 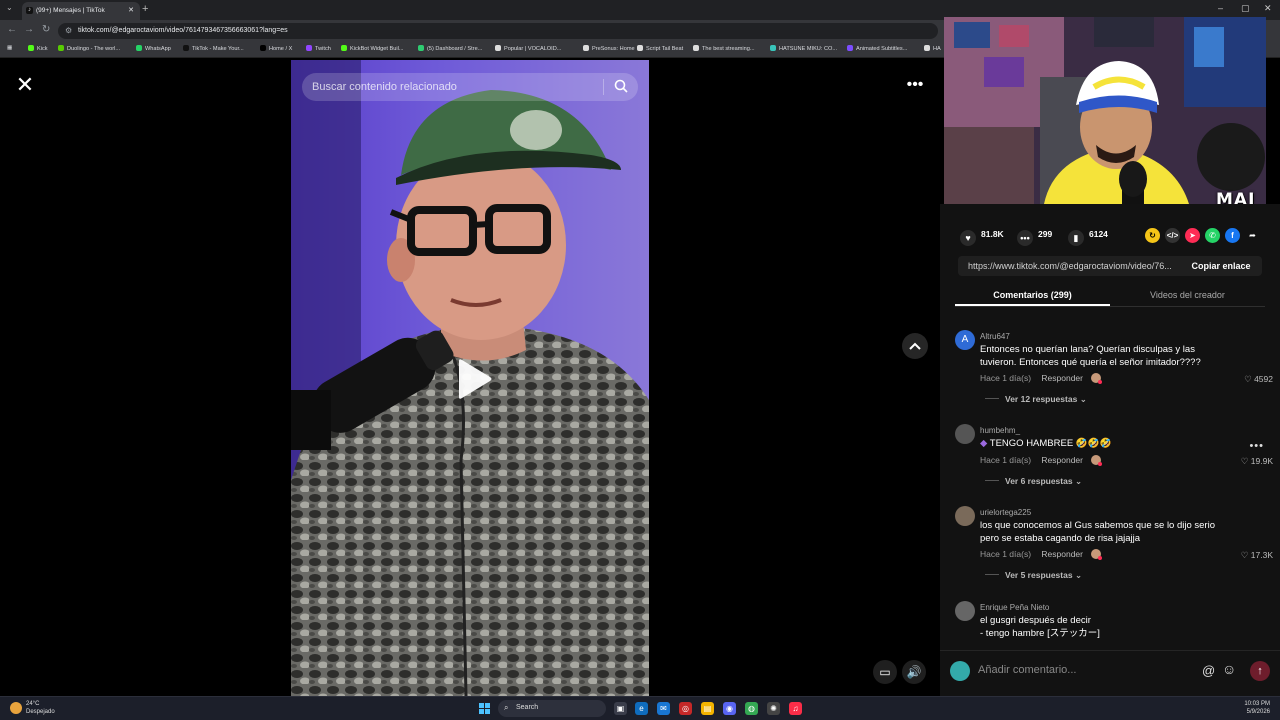 I want to click on tab-search-icon: ⌄, so click(x=9, y=7).